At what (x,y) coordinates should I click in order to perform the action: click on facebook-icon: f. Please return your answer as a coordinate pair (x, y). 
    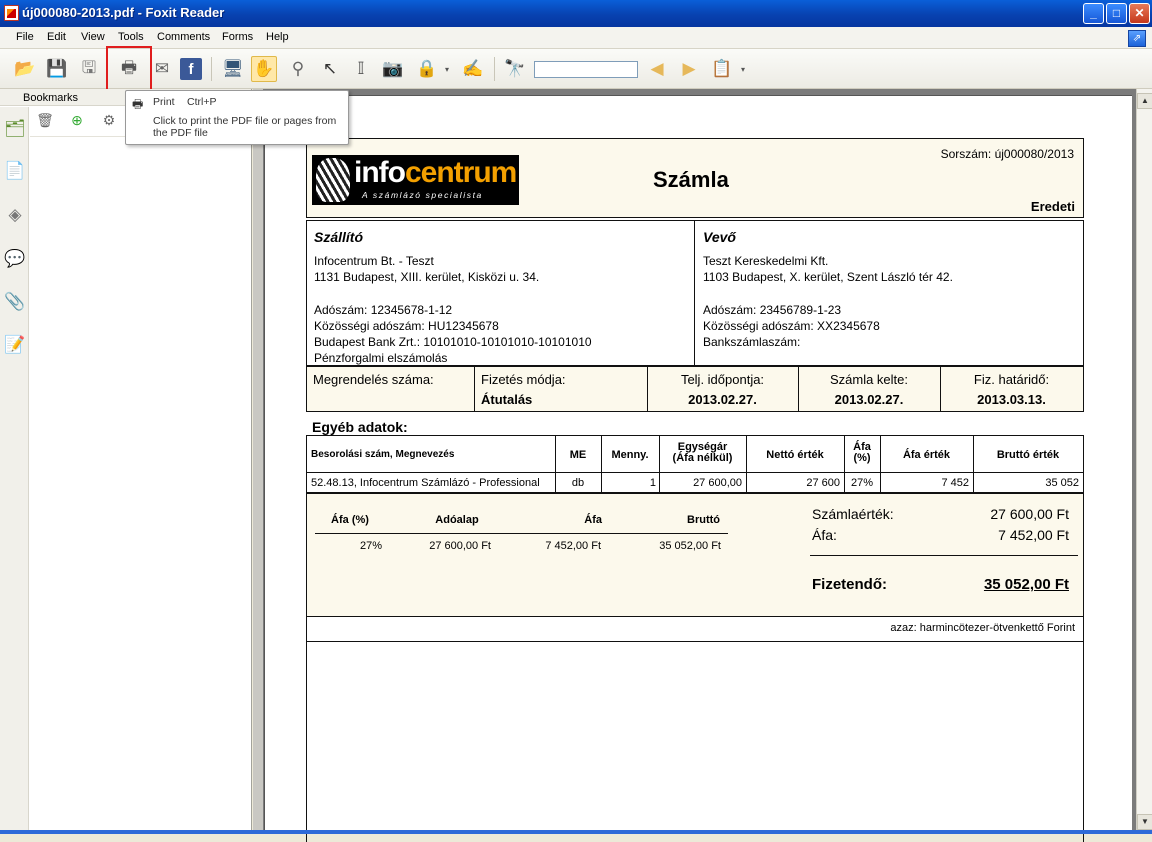
    Looking at the image, I should click on (191, 69).